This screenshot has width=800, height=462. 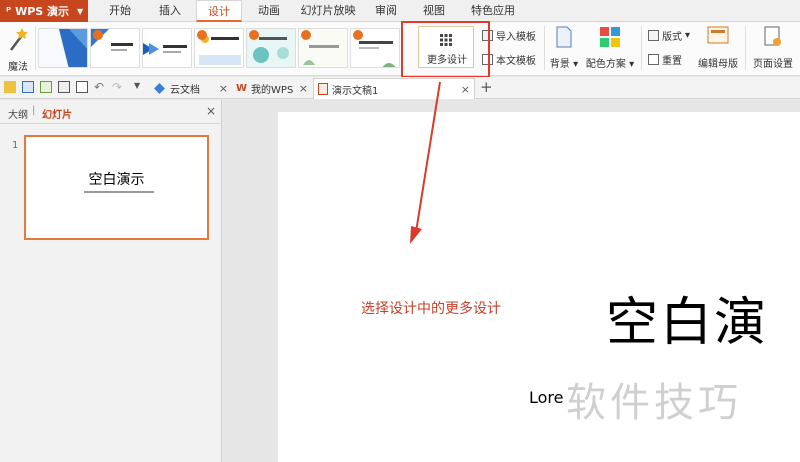 I want to click on reset-label: 重置, so click(x=672, y=61).